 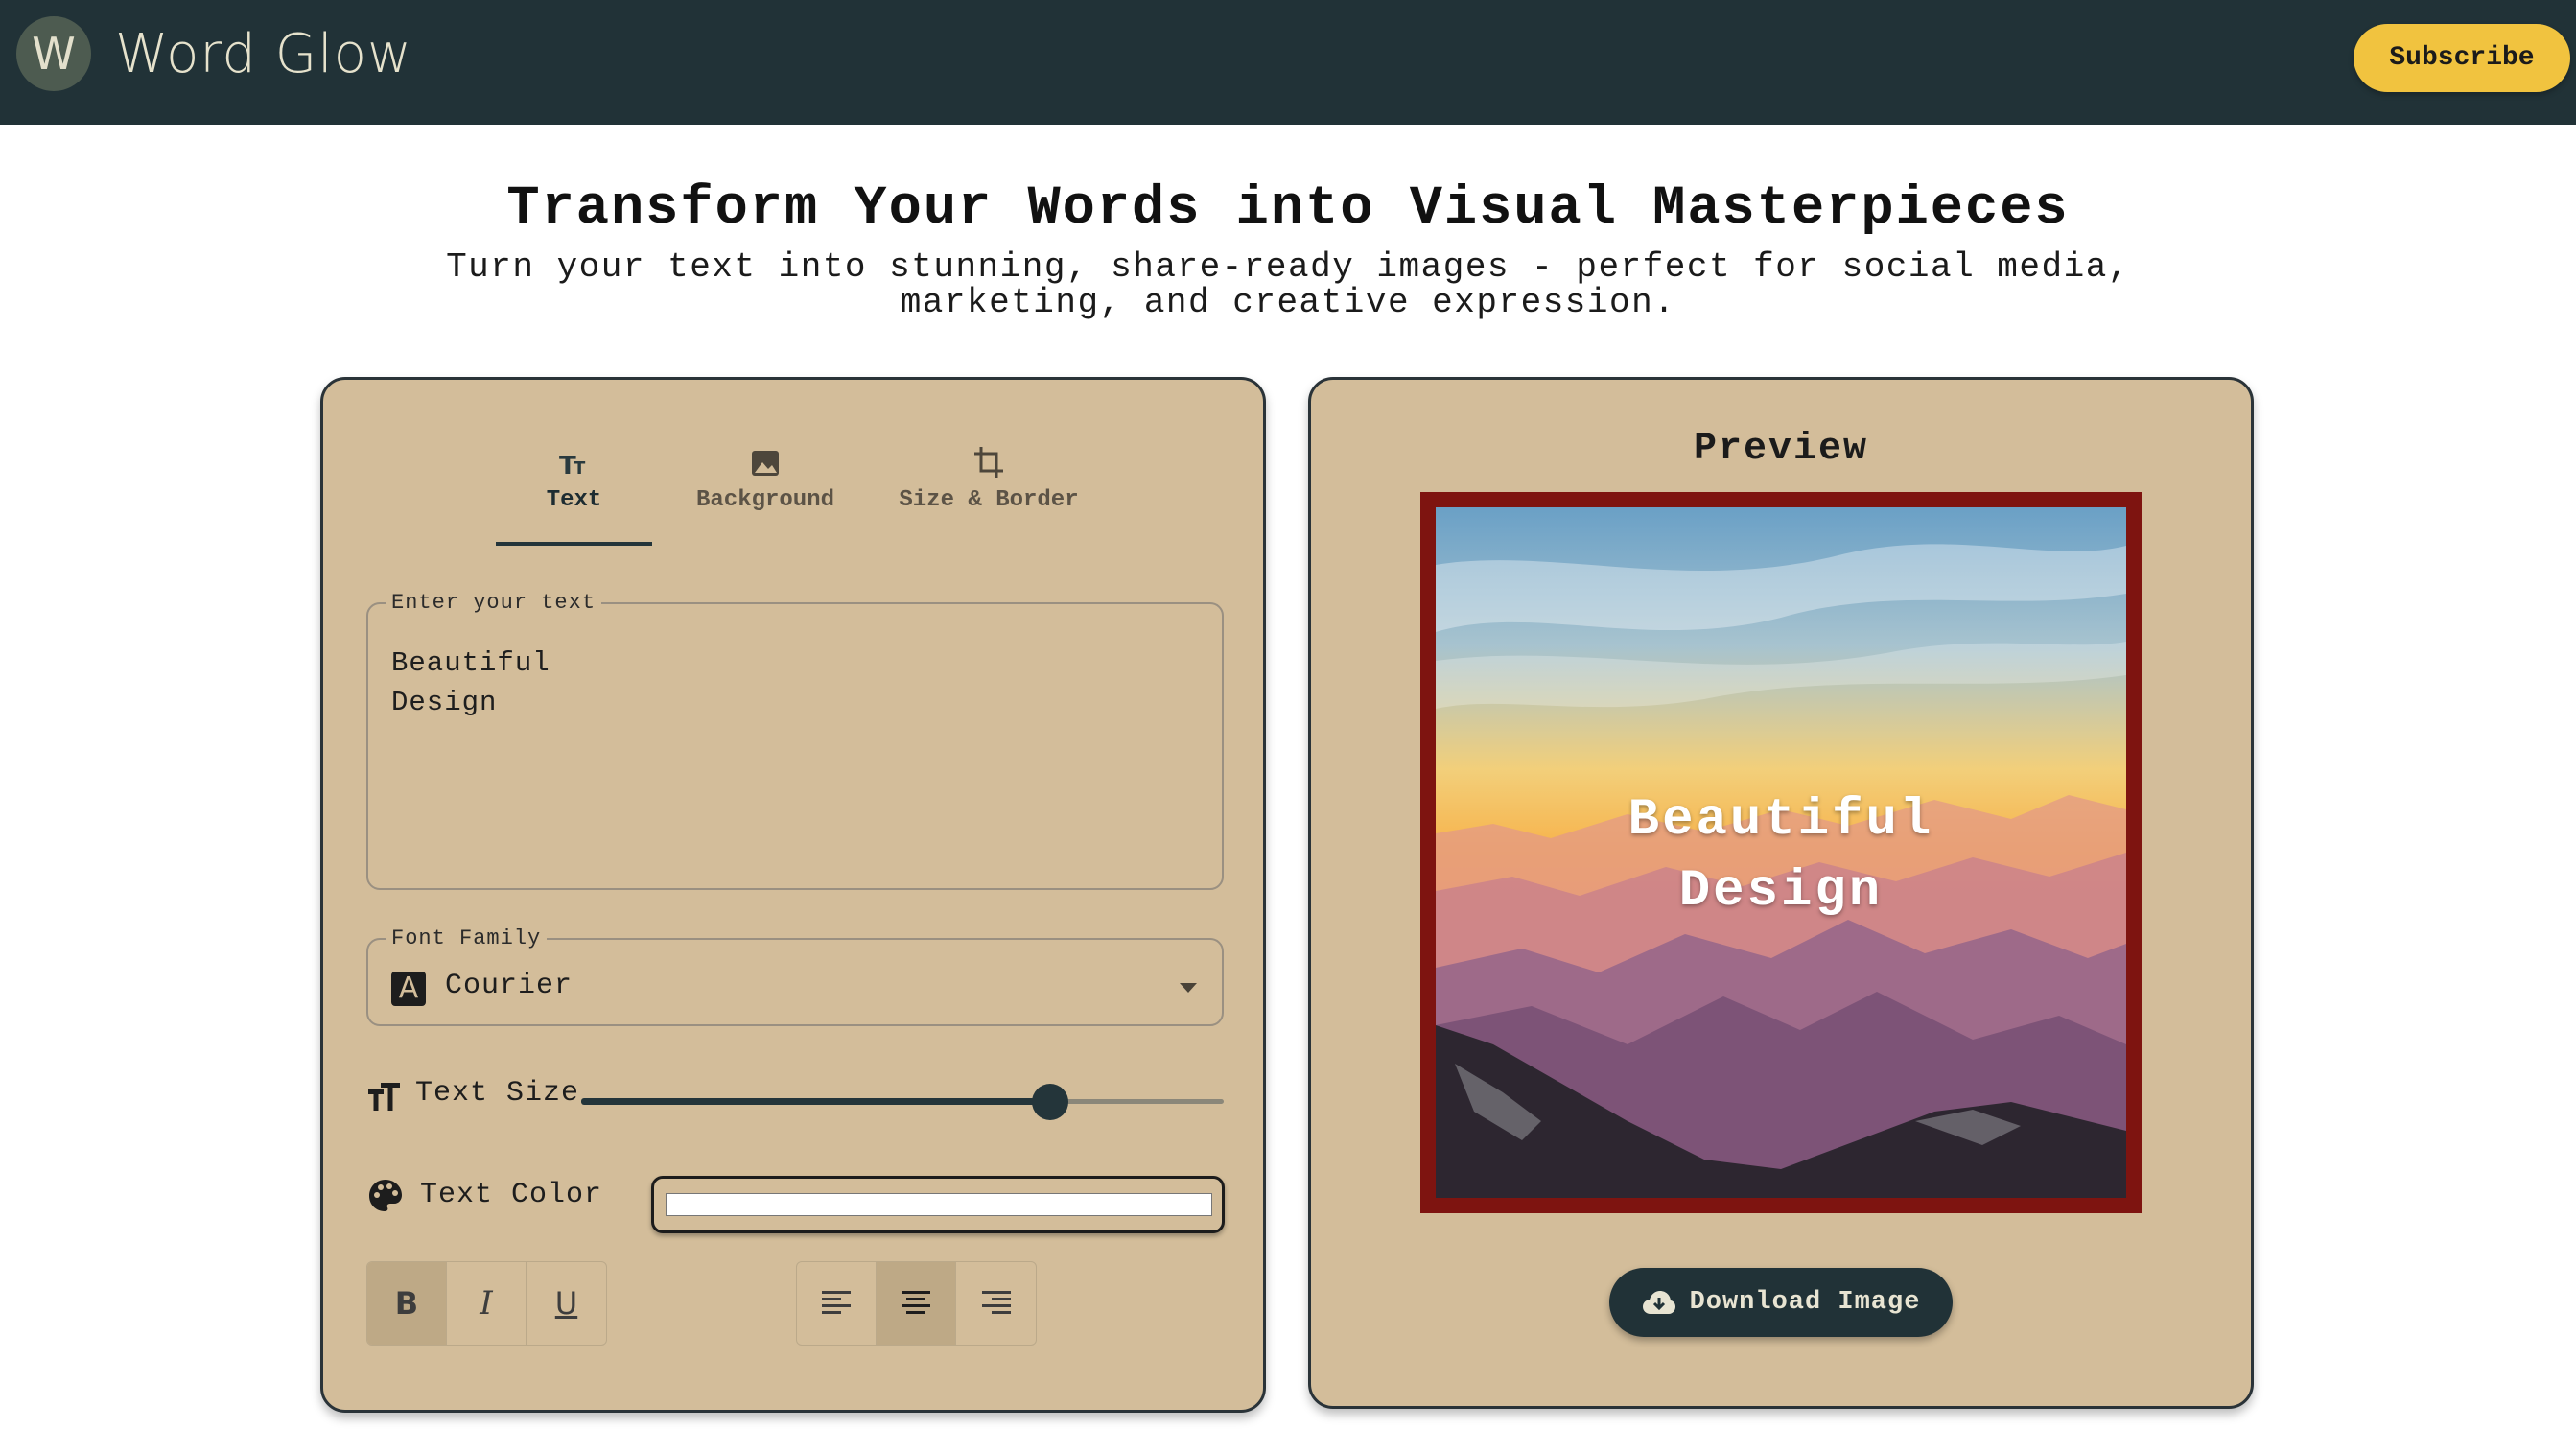 What do you see at coordinates (580, 468) in the screenshot?
I see `svg-text: T` at bounding box center [580, 468].